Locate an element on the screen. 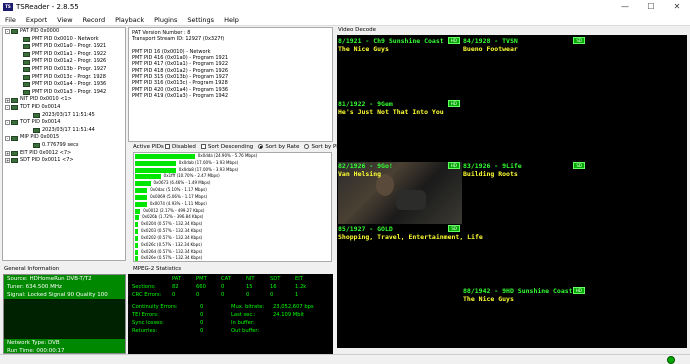 The width and height of the screenshot is (690, 364). minimize-button: — is located at coordinates (625, 7).